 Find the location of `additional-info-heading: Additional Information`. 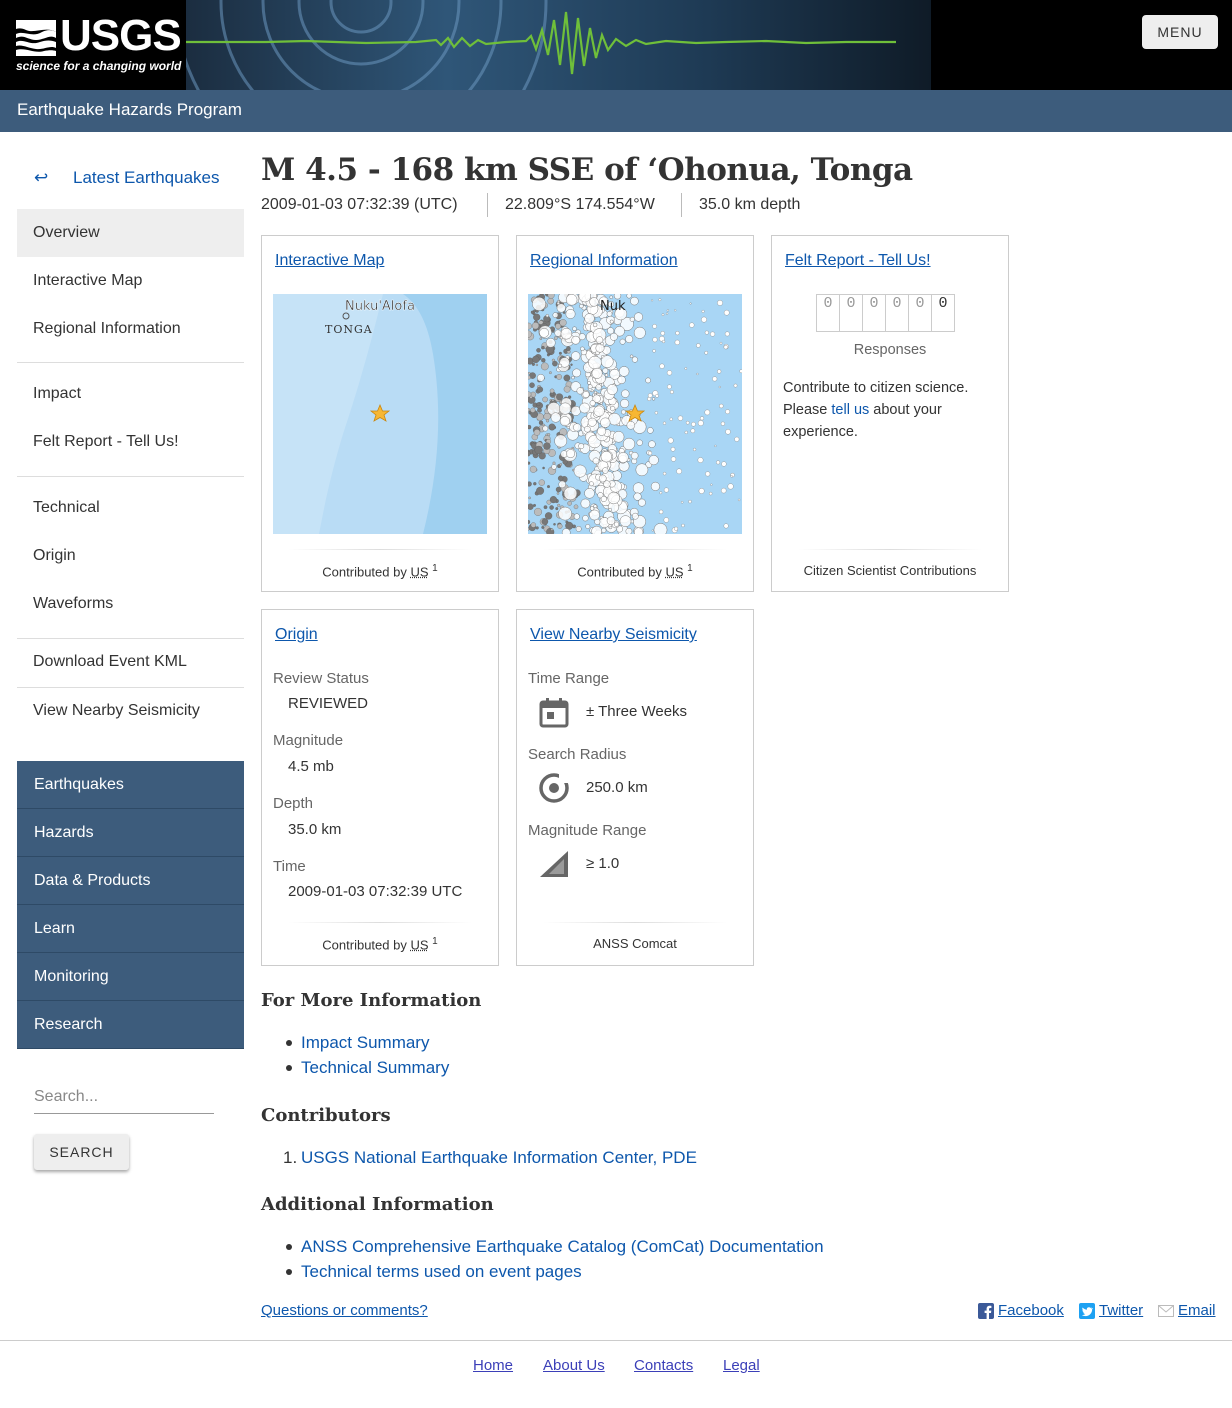

additional-info-heading: Additional Information is located at coordinates (377, 1204).